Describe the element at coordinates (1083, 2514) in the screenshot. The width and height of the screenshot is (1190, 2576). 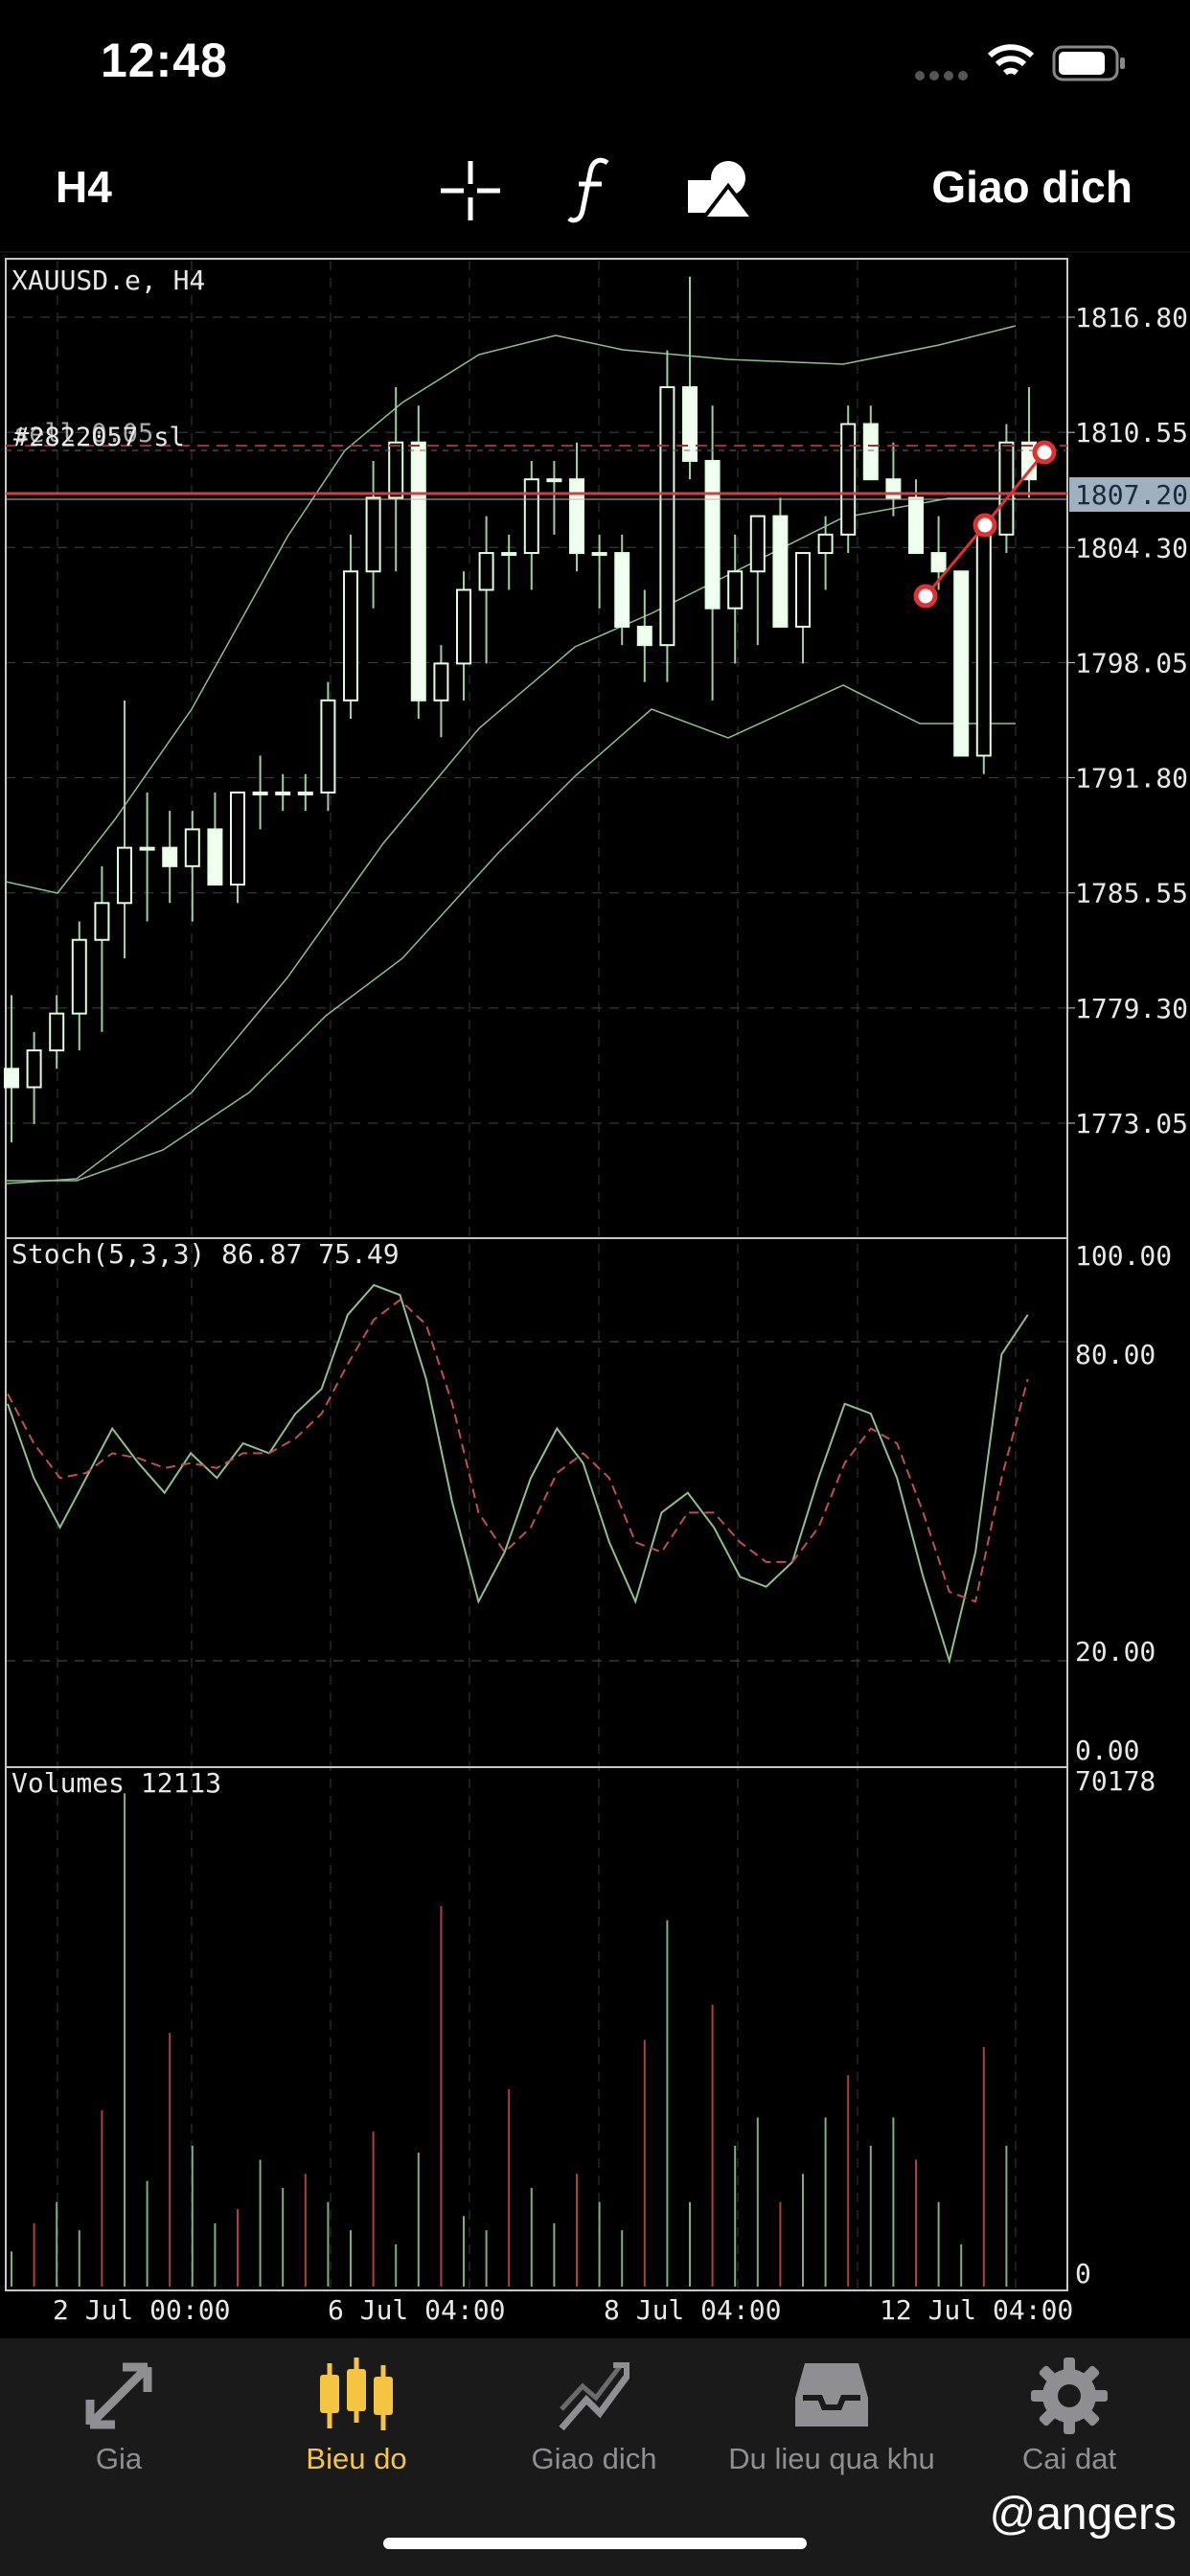
I see `watermark: @angers` at that location.